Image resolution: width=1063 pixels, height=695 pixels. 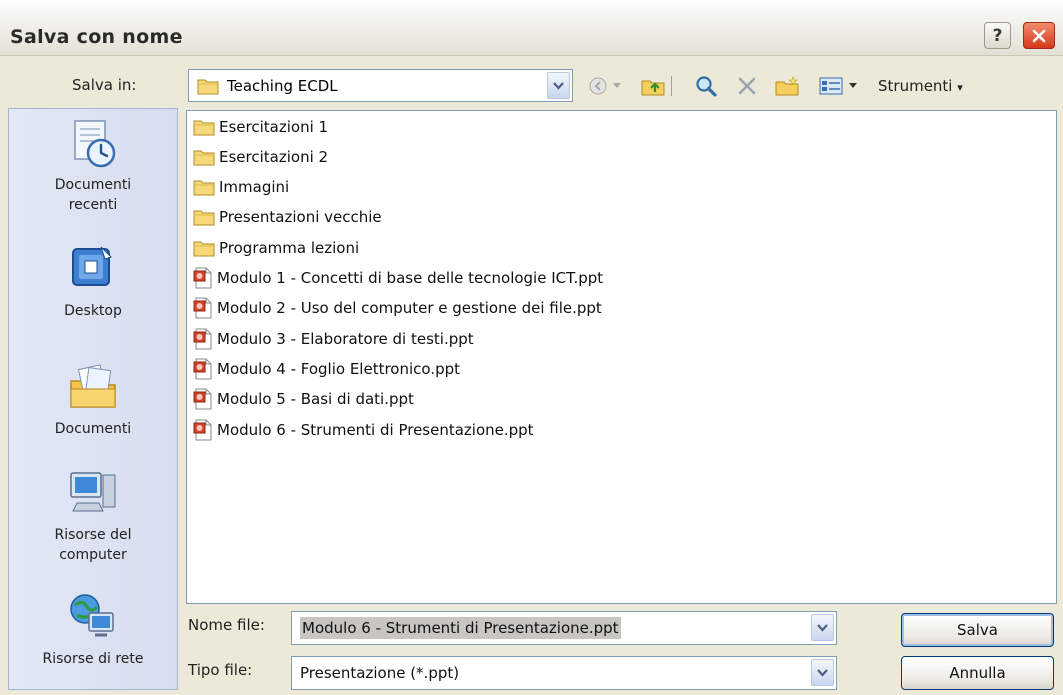 What do you see at coordinates (380, 673) in the screenshot?
I see `filetype-value: Presentazione (*.ppt)` at bounding box center [380, 673].